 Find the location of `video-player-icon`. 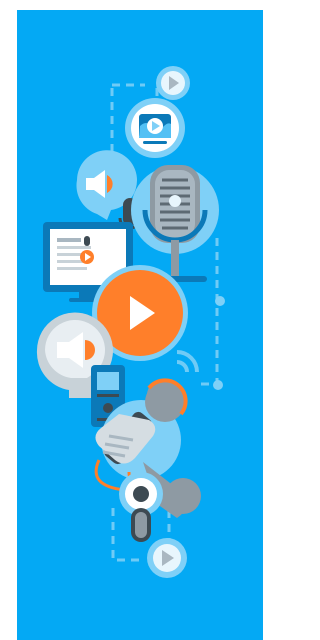

video-player-icon is located at coordinates (155, 128).